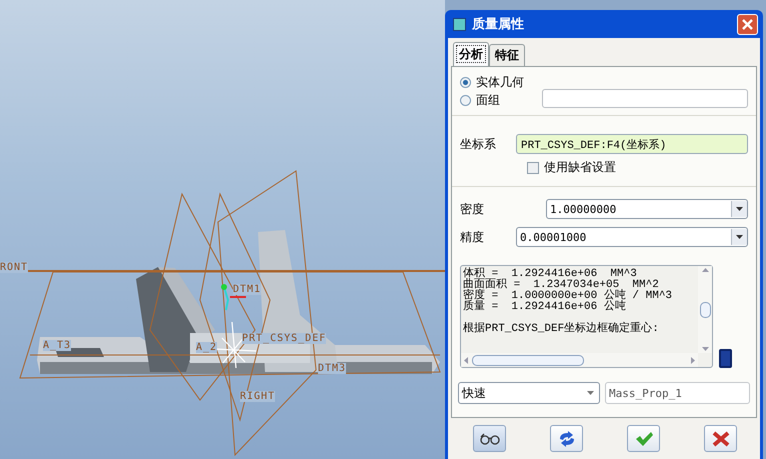 The image size is (766, 459). Describe the element at coordinates (332, 368) in the screenshot. I see `datum-label: DTM3` at that location.